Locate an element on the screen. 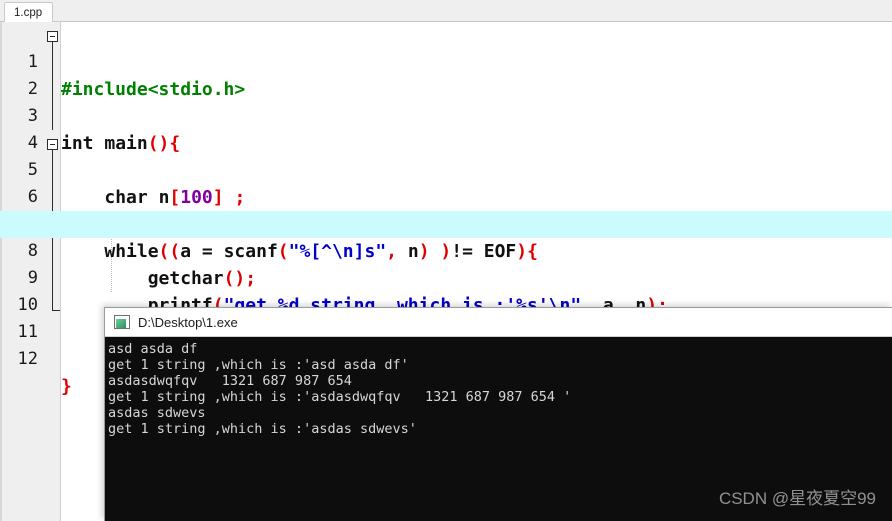  editor-tab-bar: 1.cpp is located at coordinates (446, 11).